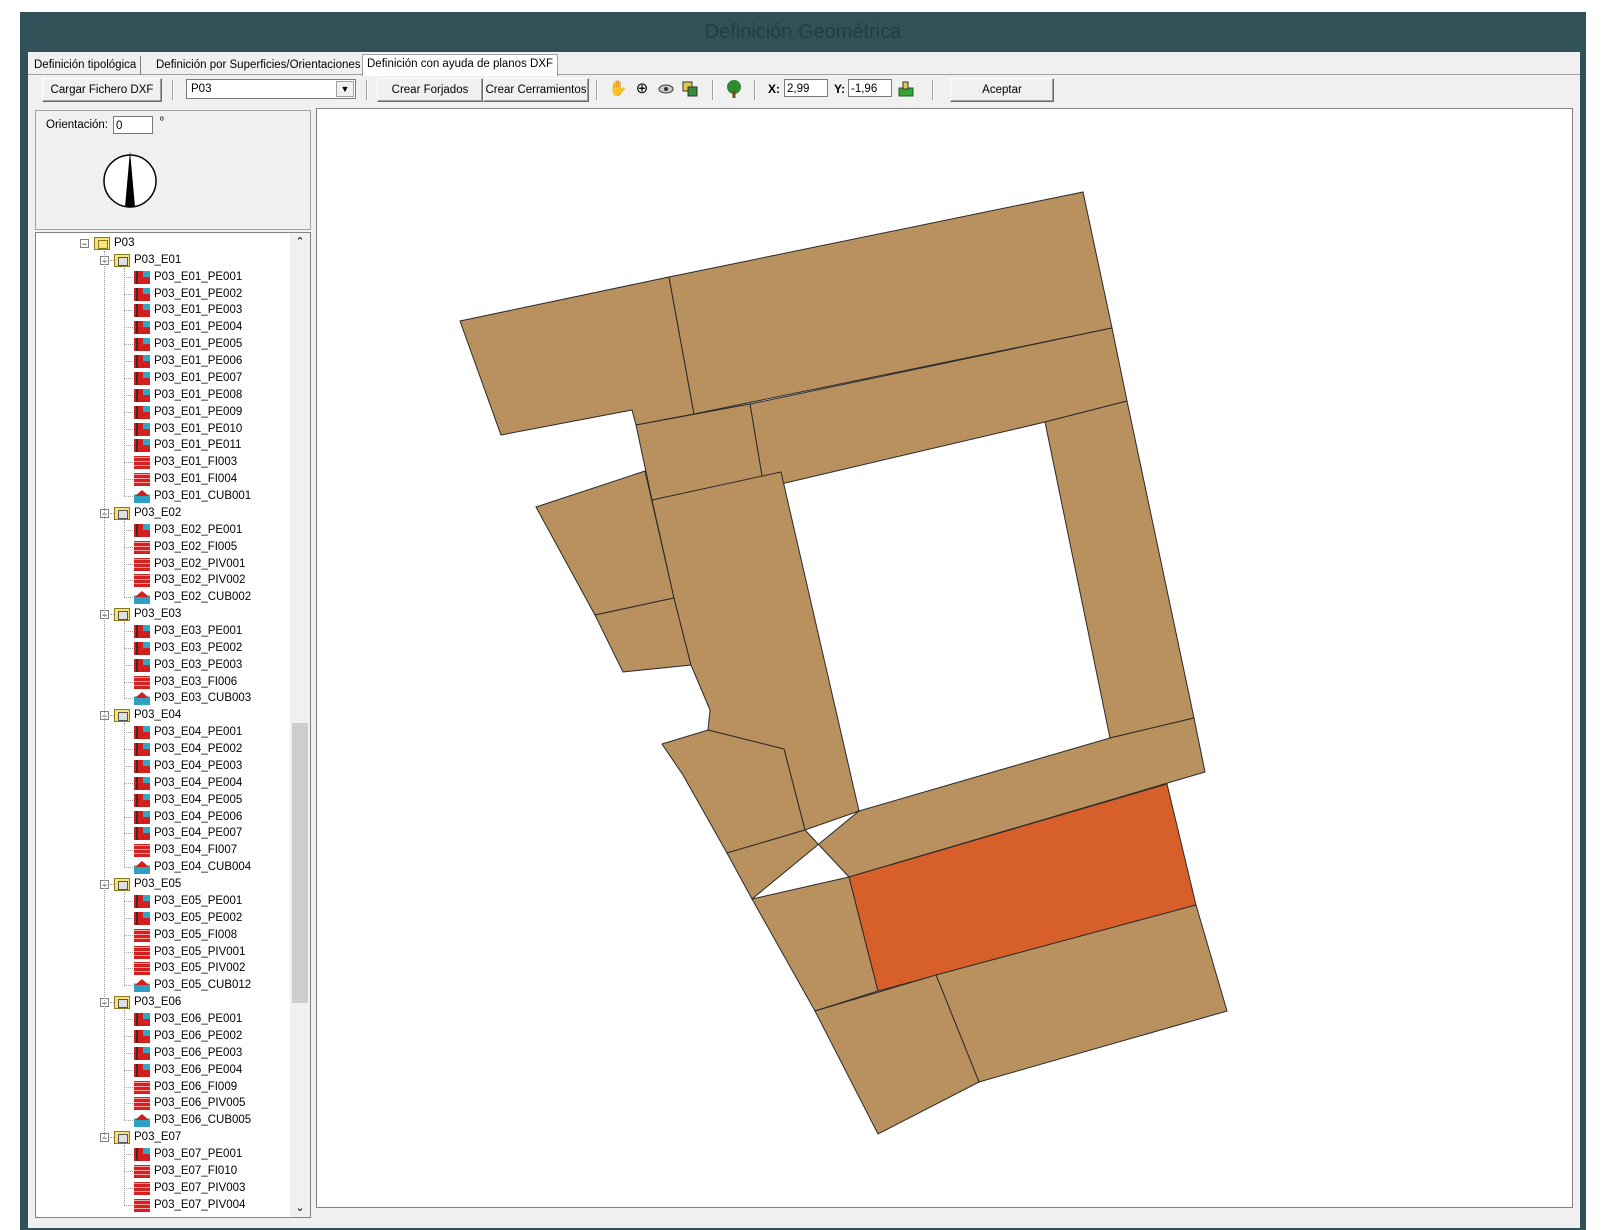 The width and height of the screenshot is (1602, 1230). I want to click on y-label: Y:, so click(840, 89).